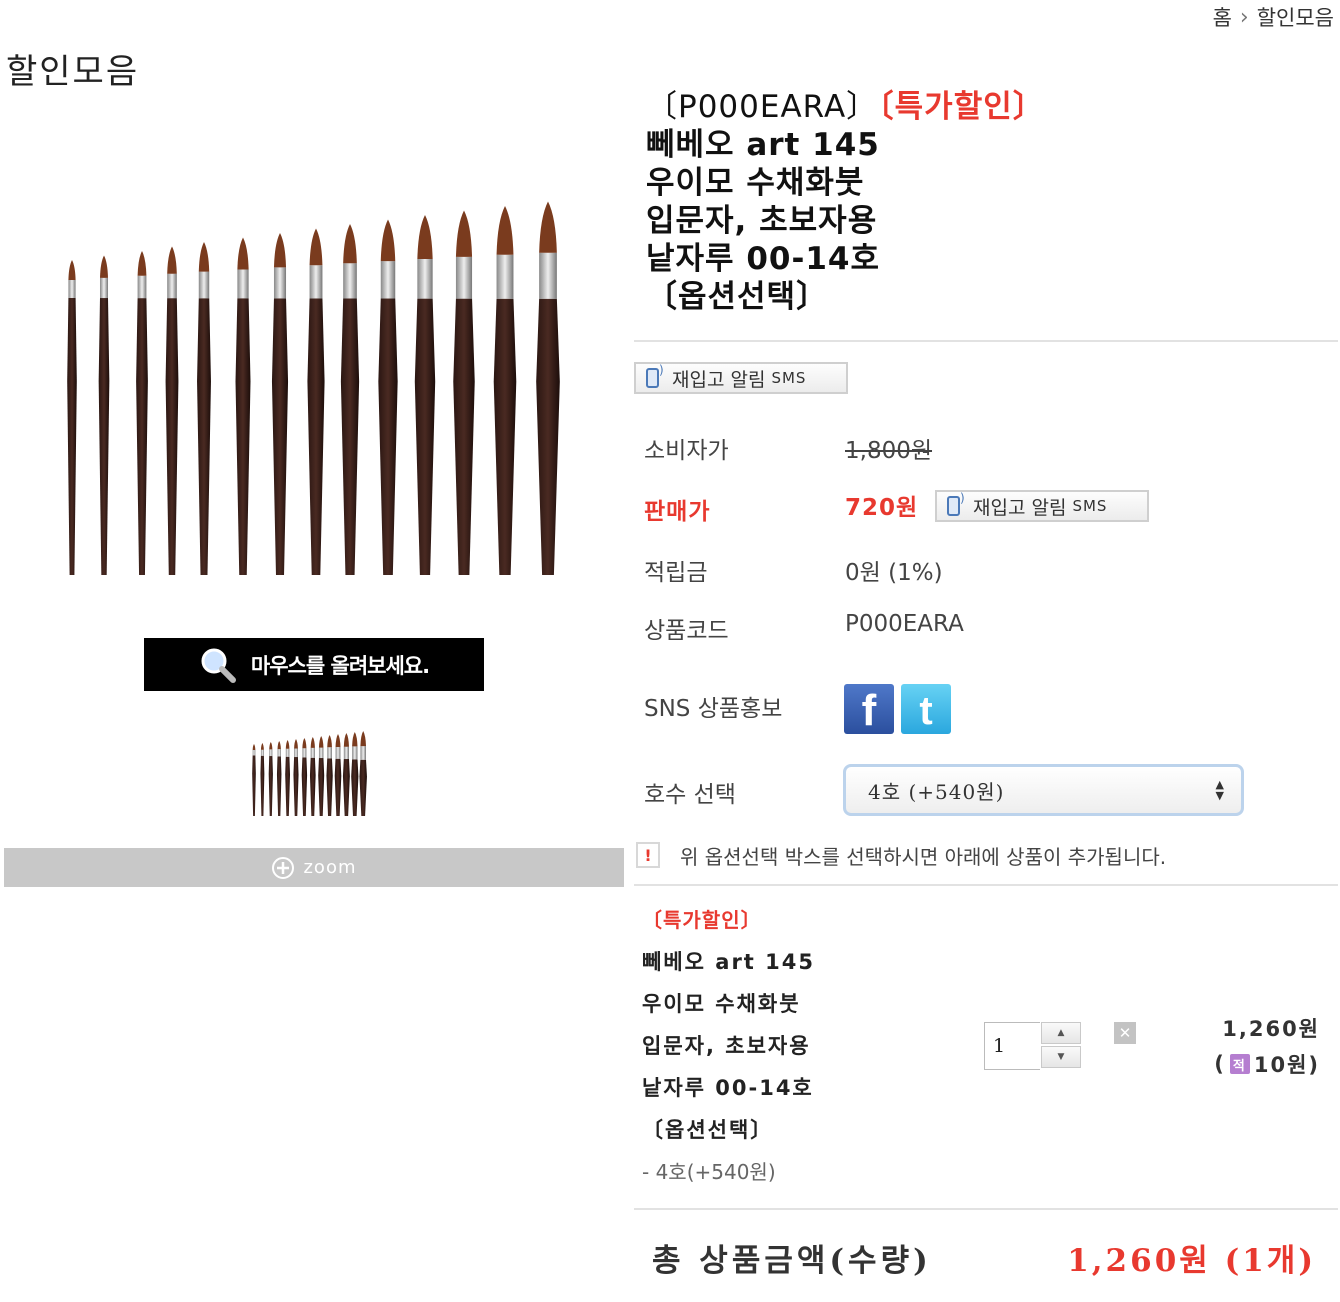 The image size is (1340, 1302). I want to click on notice-text: 위 옵션선택 박스를 선택하시면 아래에 상품이 추가됩니다., so click(923, 857).